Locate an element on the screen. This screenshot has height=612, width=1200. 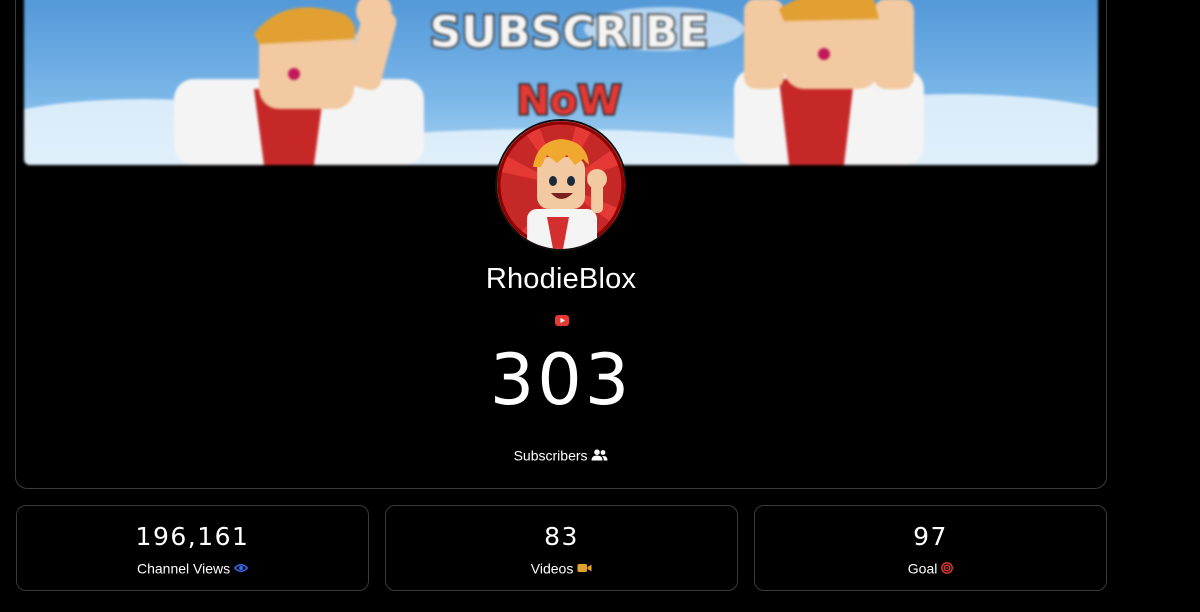
channel-avatar is located at coordinates (561, 185).